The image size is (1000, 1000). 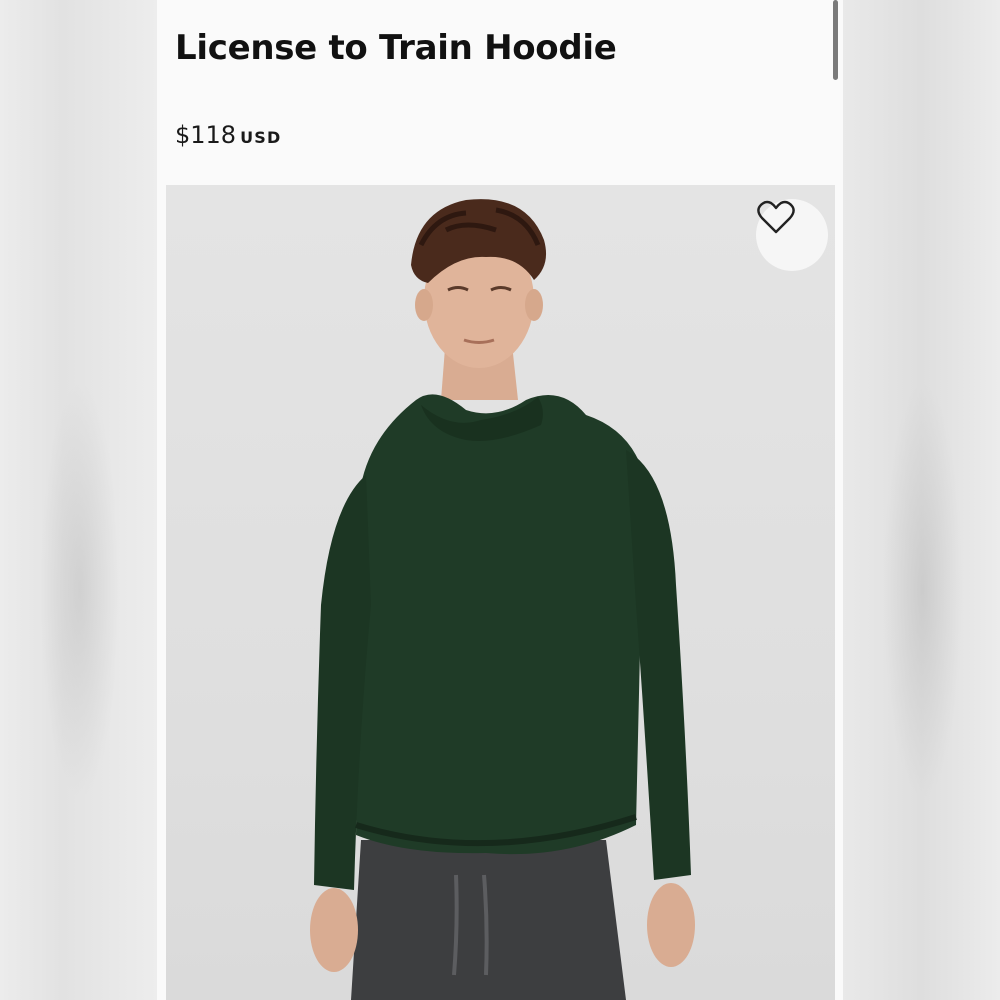 I want to click on scrollbar, so click(x=835, y=40).